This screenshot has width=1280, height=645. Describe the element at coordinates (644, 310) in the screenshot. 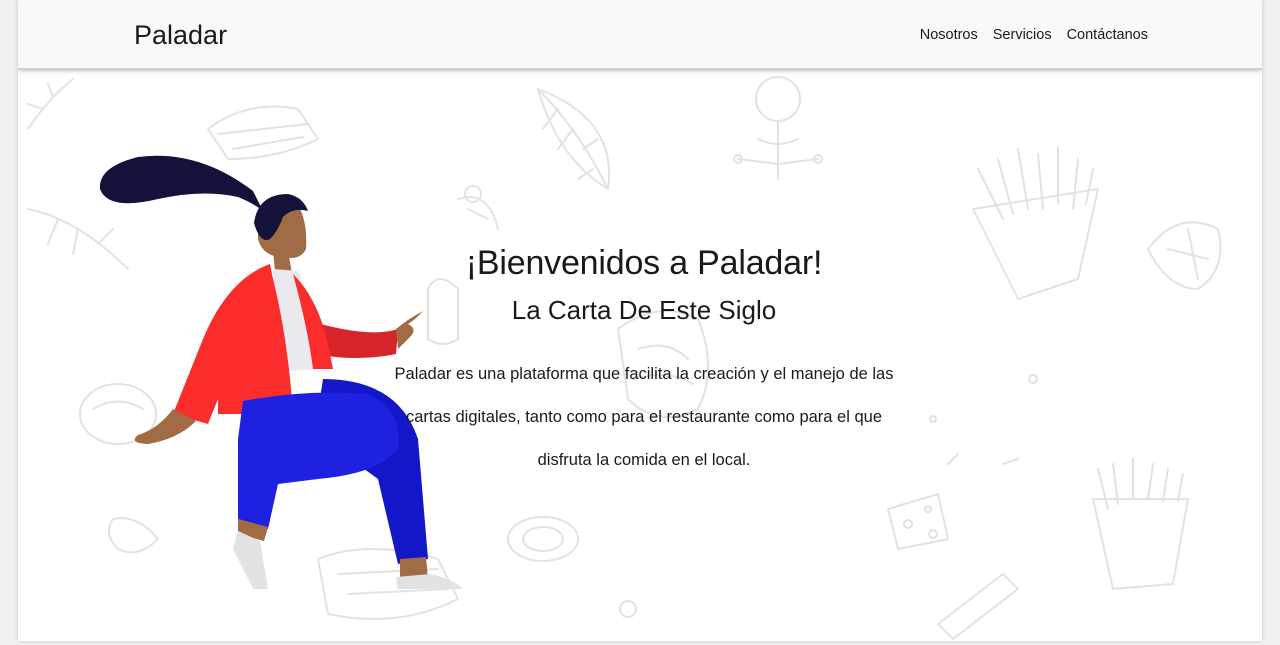

I see `hero-subtitle: La Carta De Este Siglo` at that location.